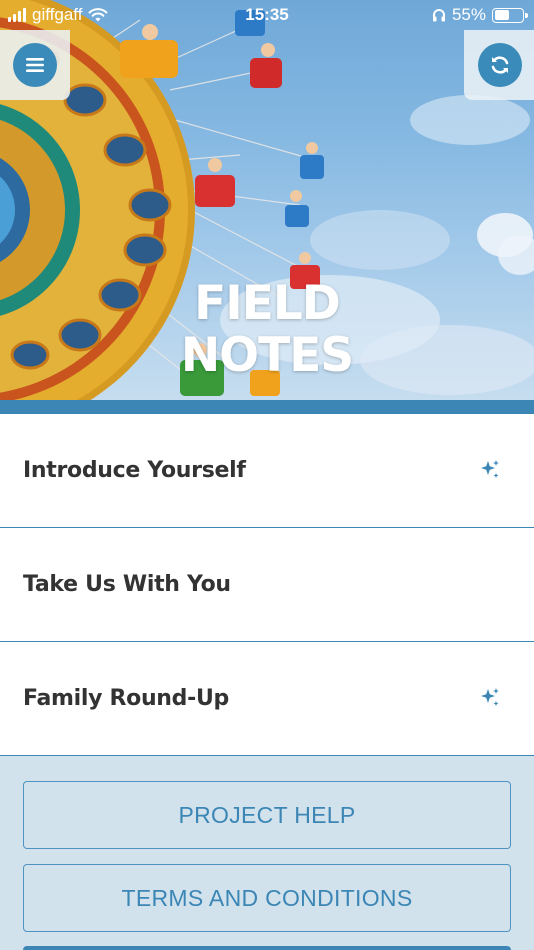 Image resolution: width=534 pixels, height=950 pixels. I want to click on page-title: FIELD NOTES, so click(267, 330).